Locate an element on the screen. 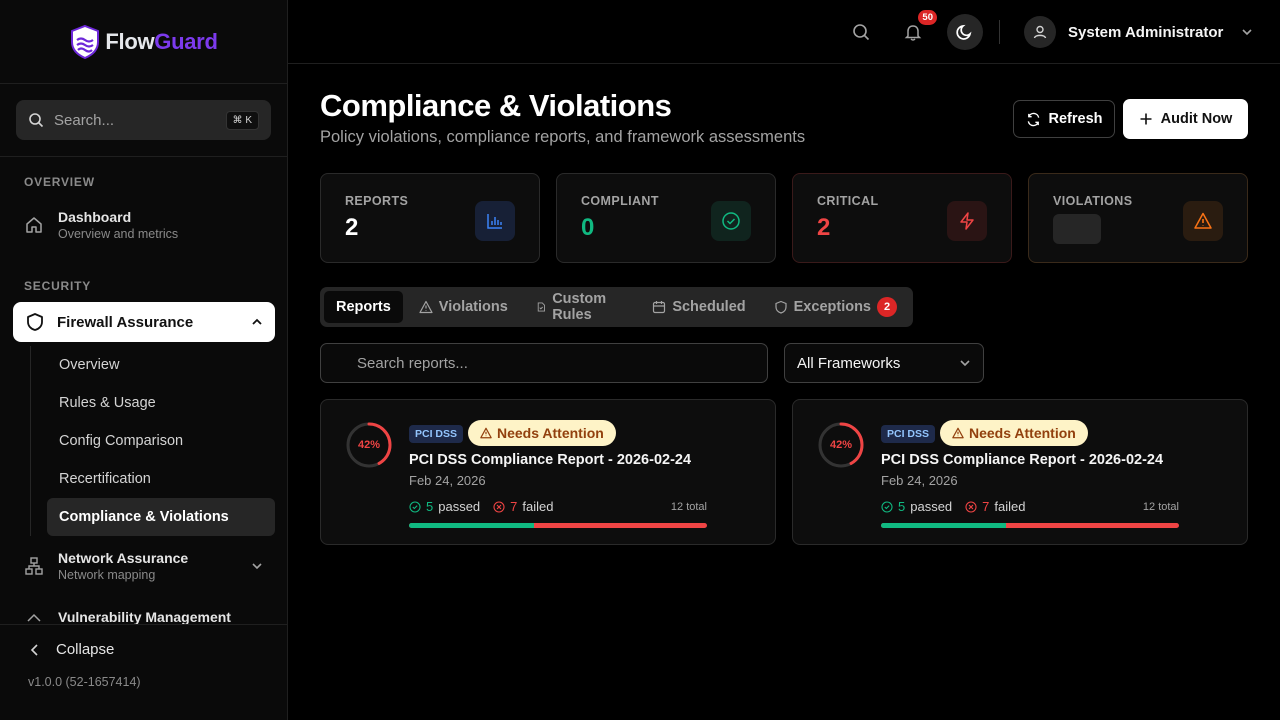 This screenshot has width=1280, height=720. global-search-button is located at coordinates (861, 32).